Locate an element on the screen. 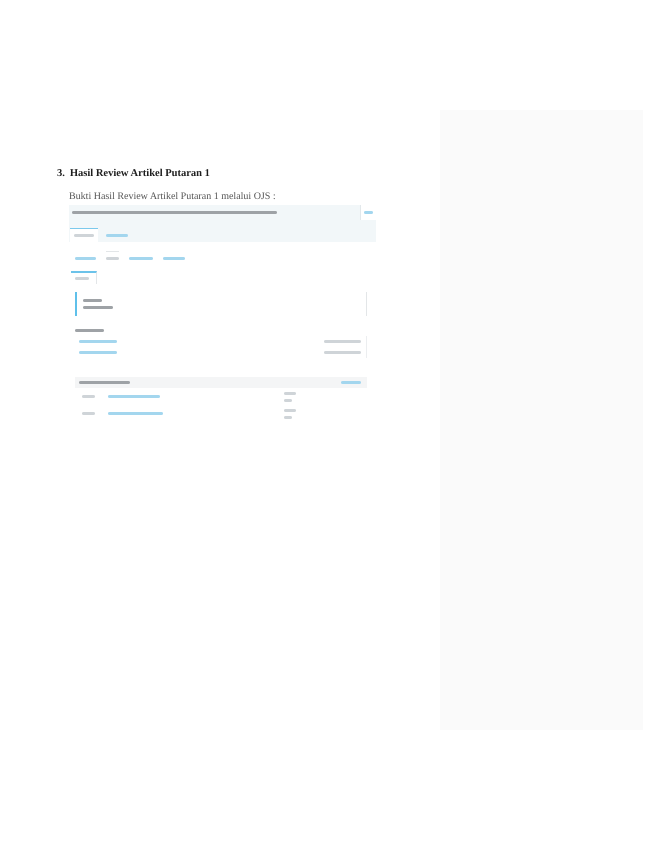  section-number: 3. is located at coordinates (61, 173).